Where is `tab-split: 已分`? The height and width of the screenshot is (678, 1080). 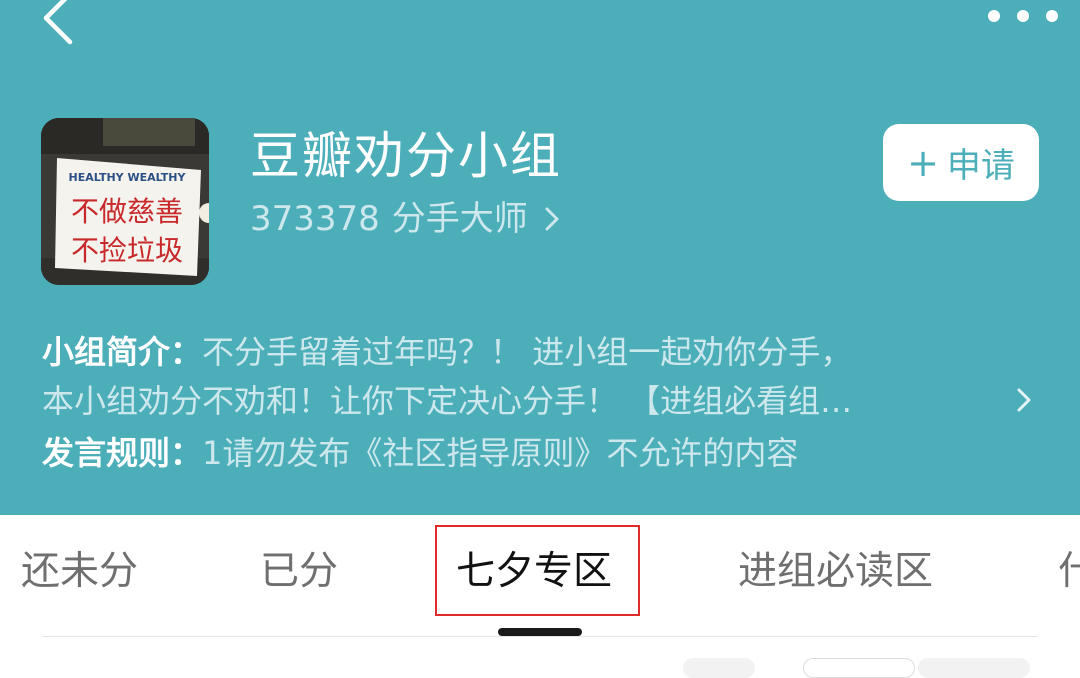 tab-split: 已分 is located at coordinates (299, 572).